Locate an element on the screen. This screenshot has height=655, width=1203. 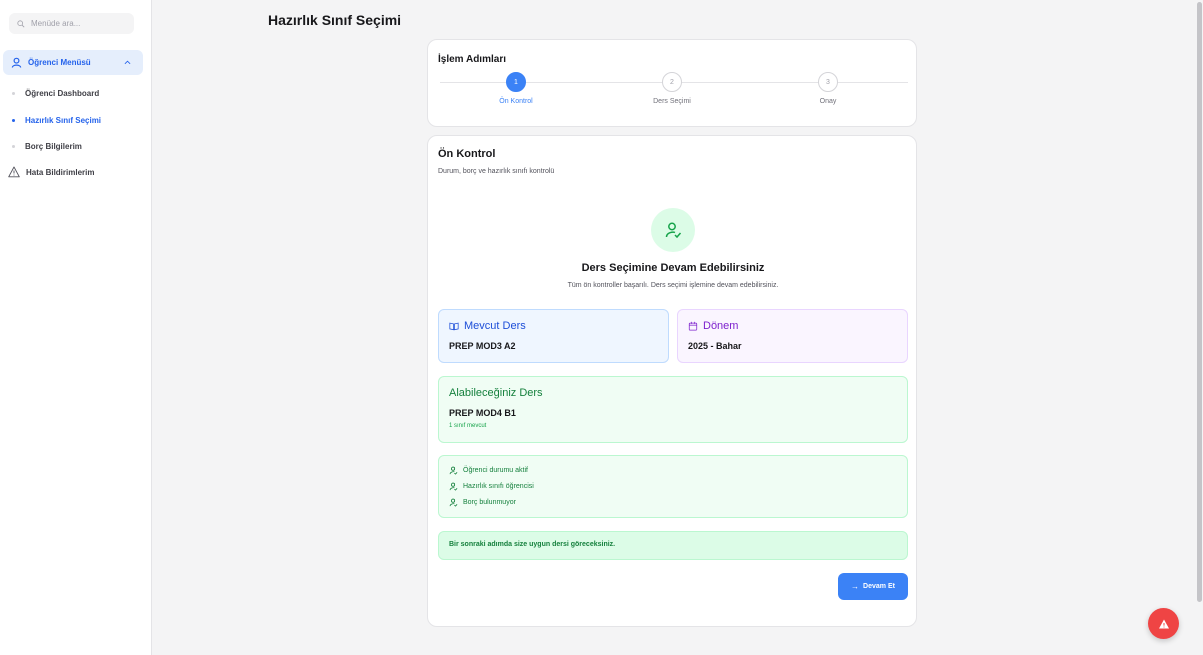
menu-group-student: Öğrenci Menüsü is located at coordinates (73, 62).